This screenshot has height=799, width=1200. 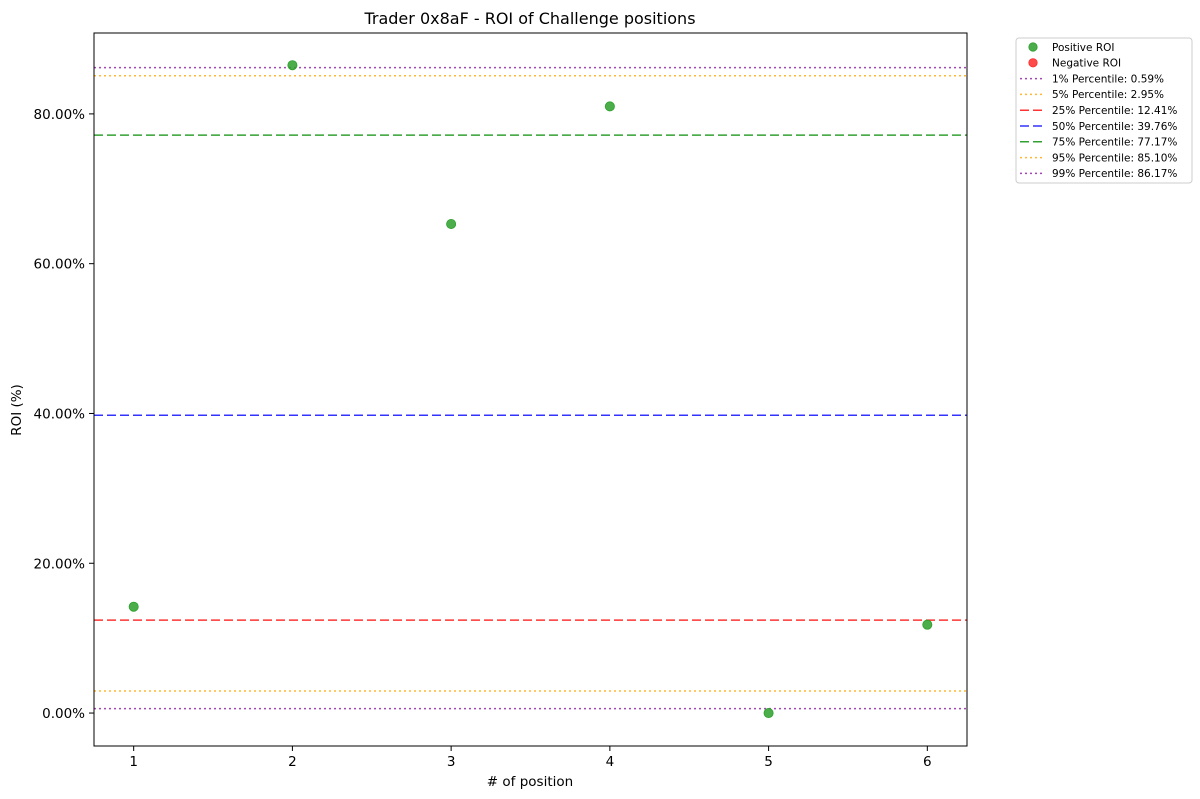 I want to click on legend-label: 99% Percentile: 86.17%, so click(x=1114, y=174).